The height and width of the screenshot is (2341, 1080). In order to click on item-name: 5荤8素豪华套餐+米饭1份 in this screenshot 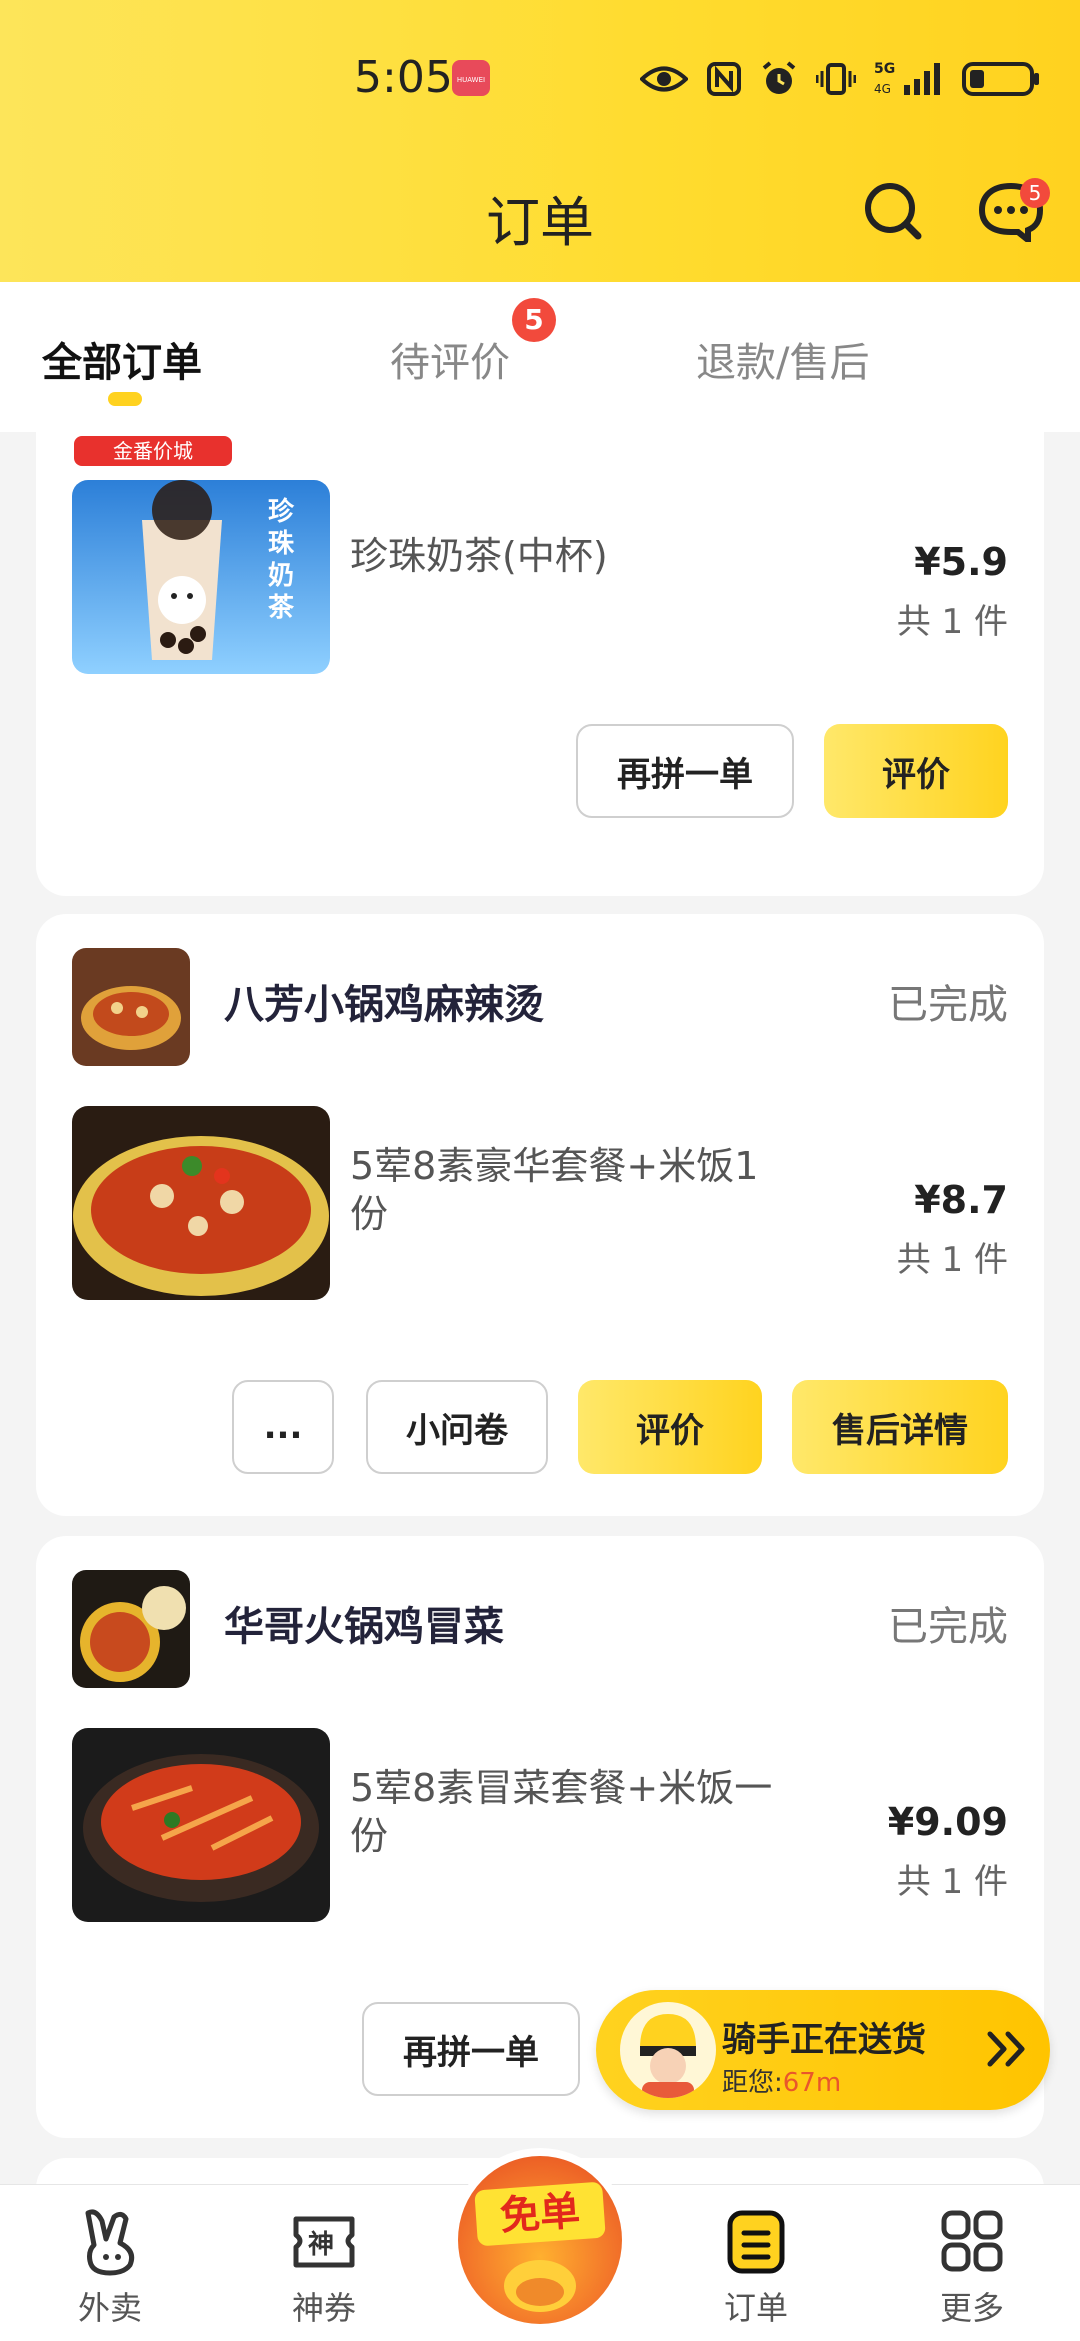, I will do `click(554, 1190)`.